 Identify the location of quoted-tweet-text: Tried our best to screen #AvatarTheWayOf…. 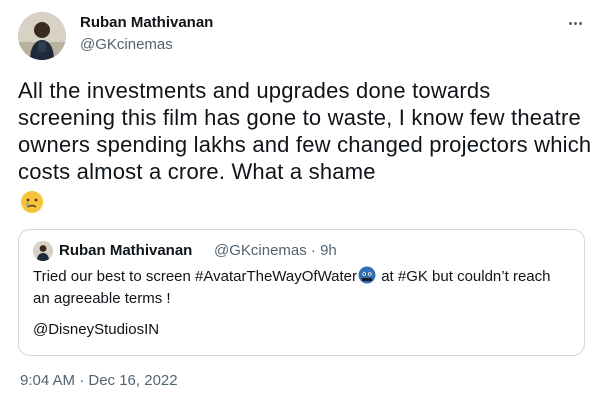
(303, 288).